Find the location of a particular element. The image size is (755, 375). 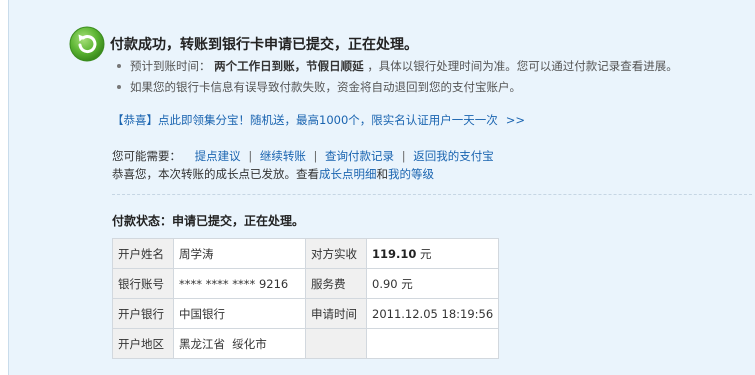

failure-note: 如果您的银行卡信息有误导致付款失败，资金将自动退回到您的支付宝账户。 is located at coordinates (325, 87).